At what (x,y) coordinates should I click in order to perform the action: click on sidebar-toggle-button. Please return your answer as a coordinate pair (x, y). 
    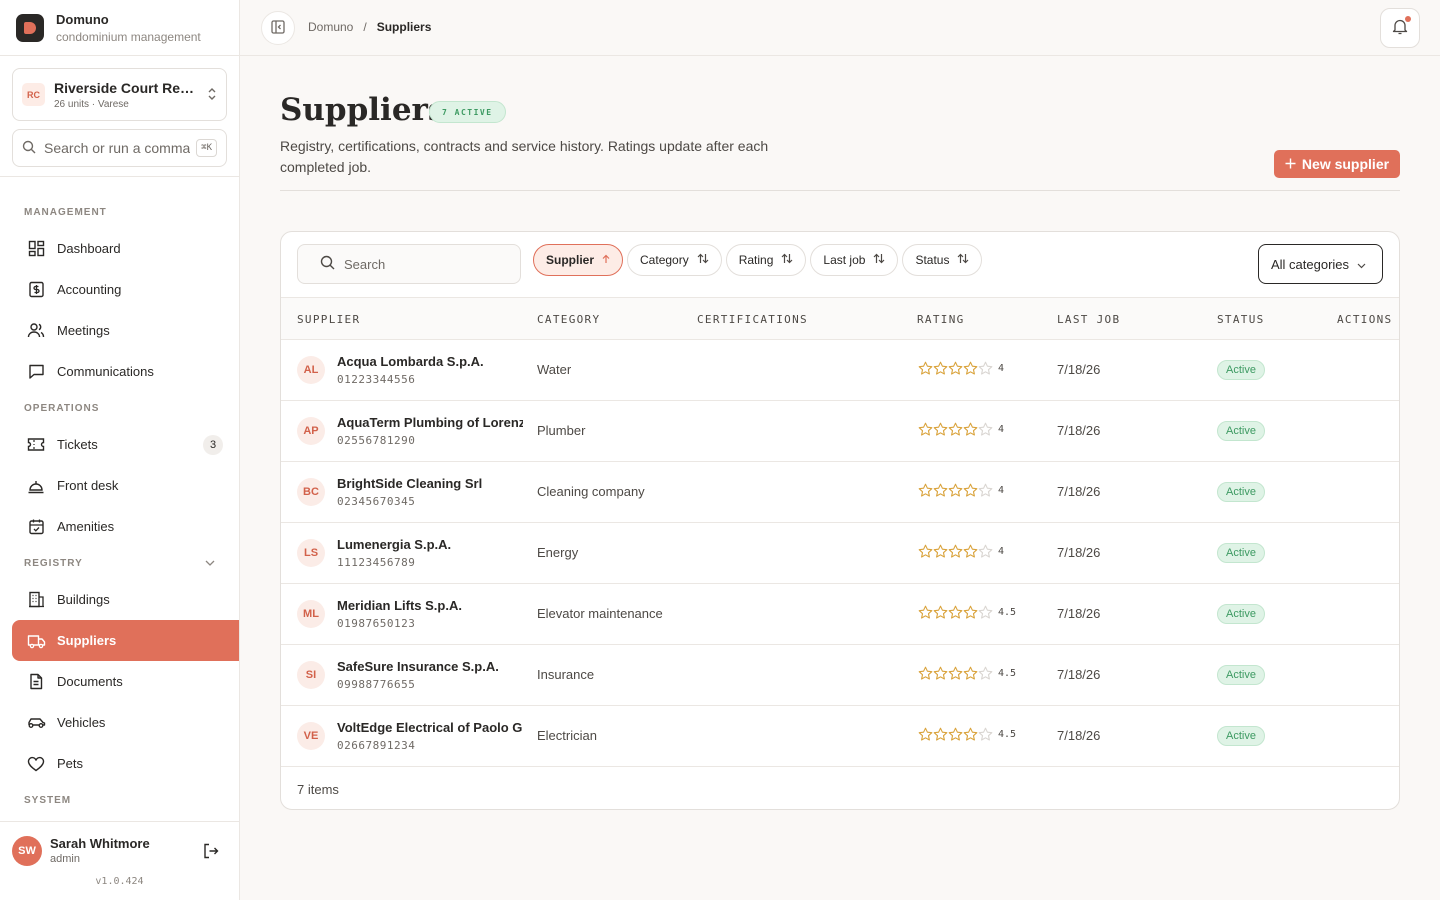
    Looking at the image, I should click on (278, 28).